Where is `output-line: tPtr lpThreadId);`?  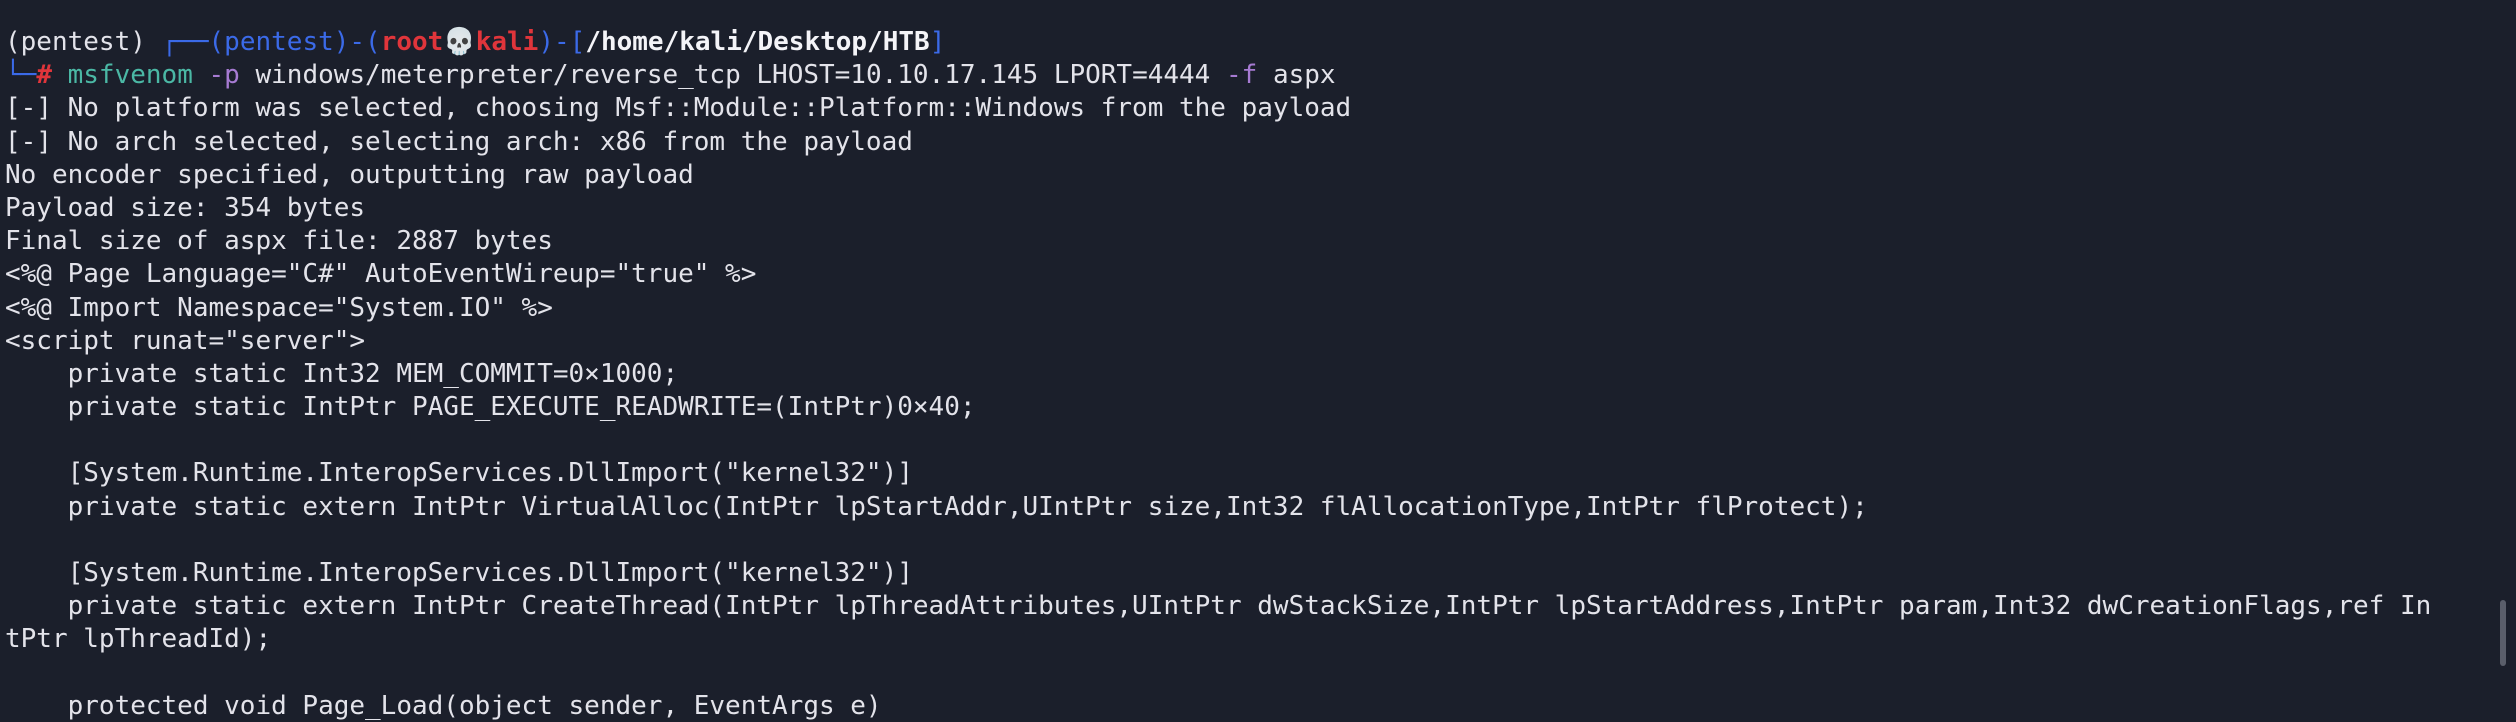 output-line: tPtr lpThreadId); is located at coordinates (138, 639).